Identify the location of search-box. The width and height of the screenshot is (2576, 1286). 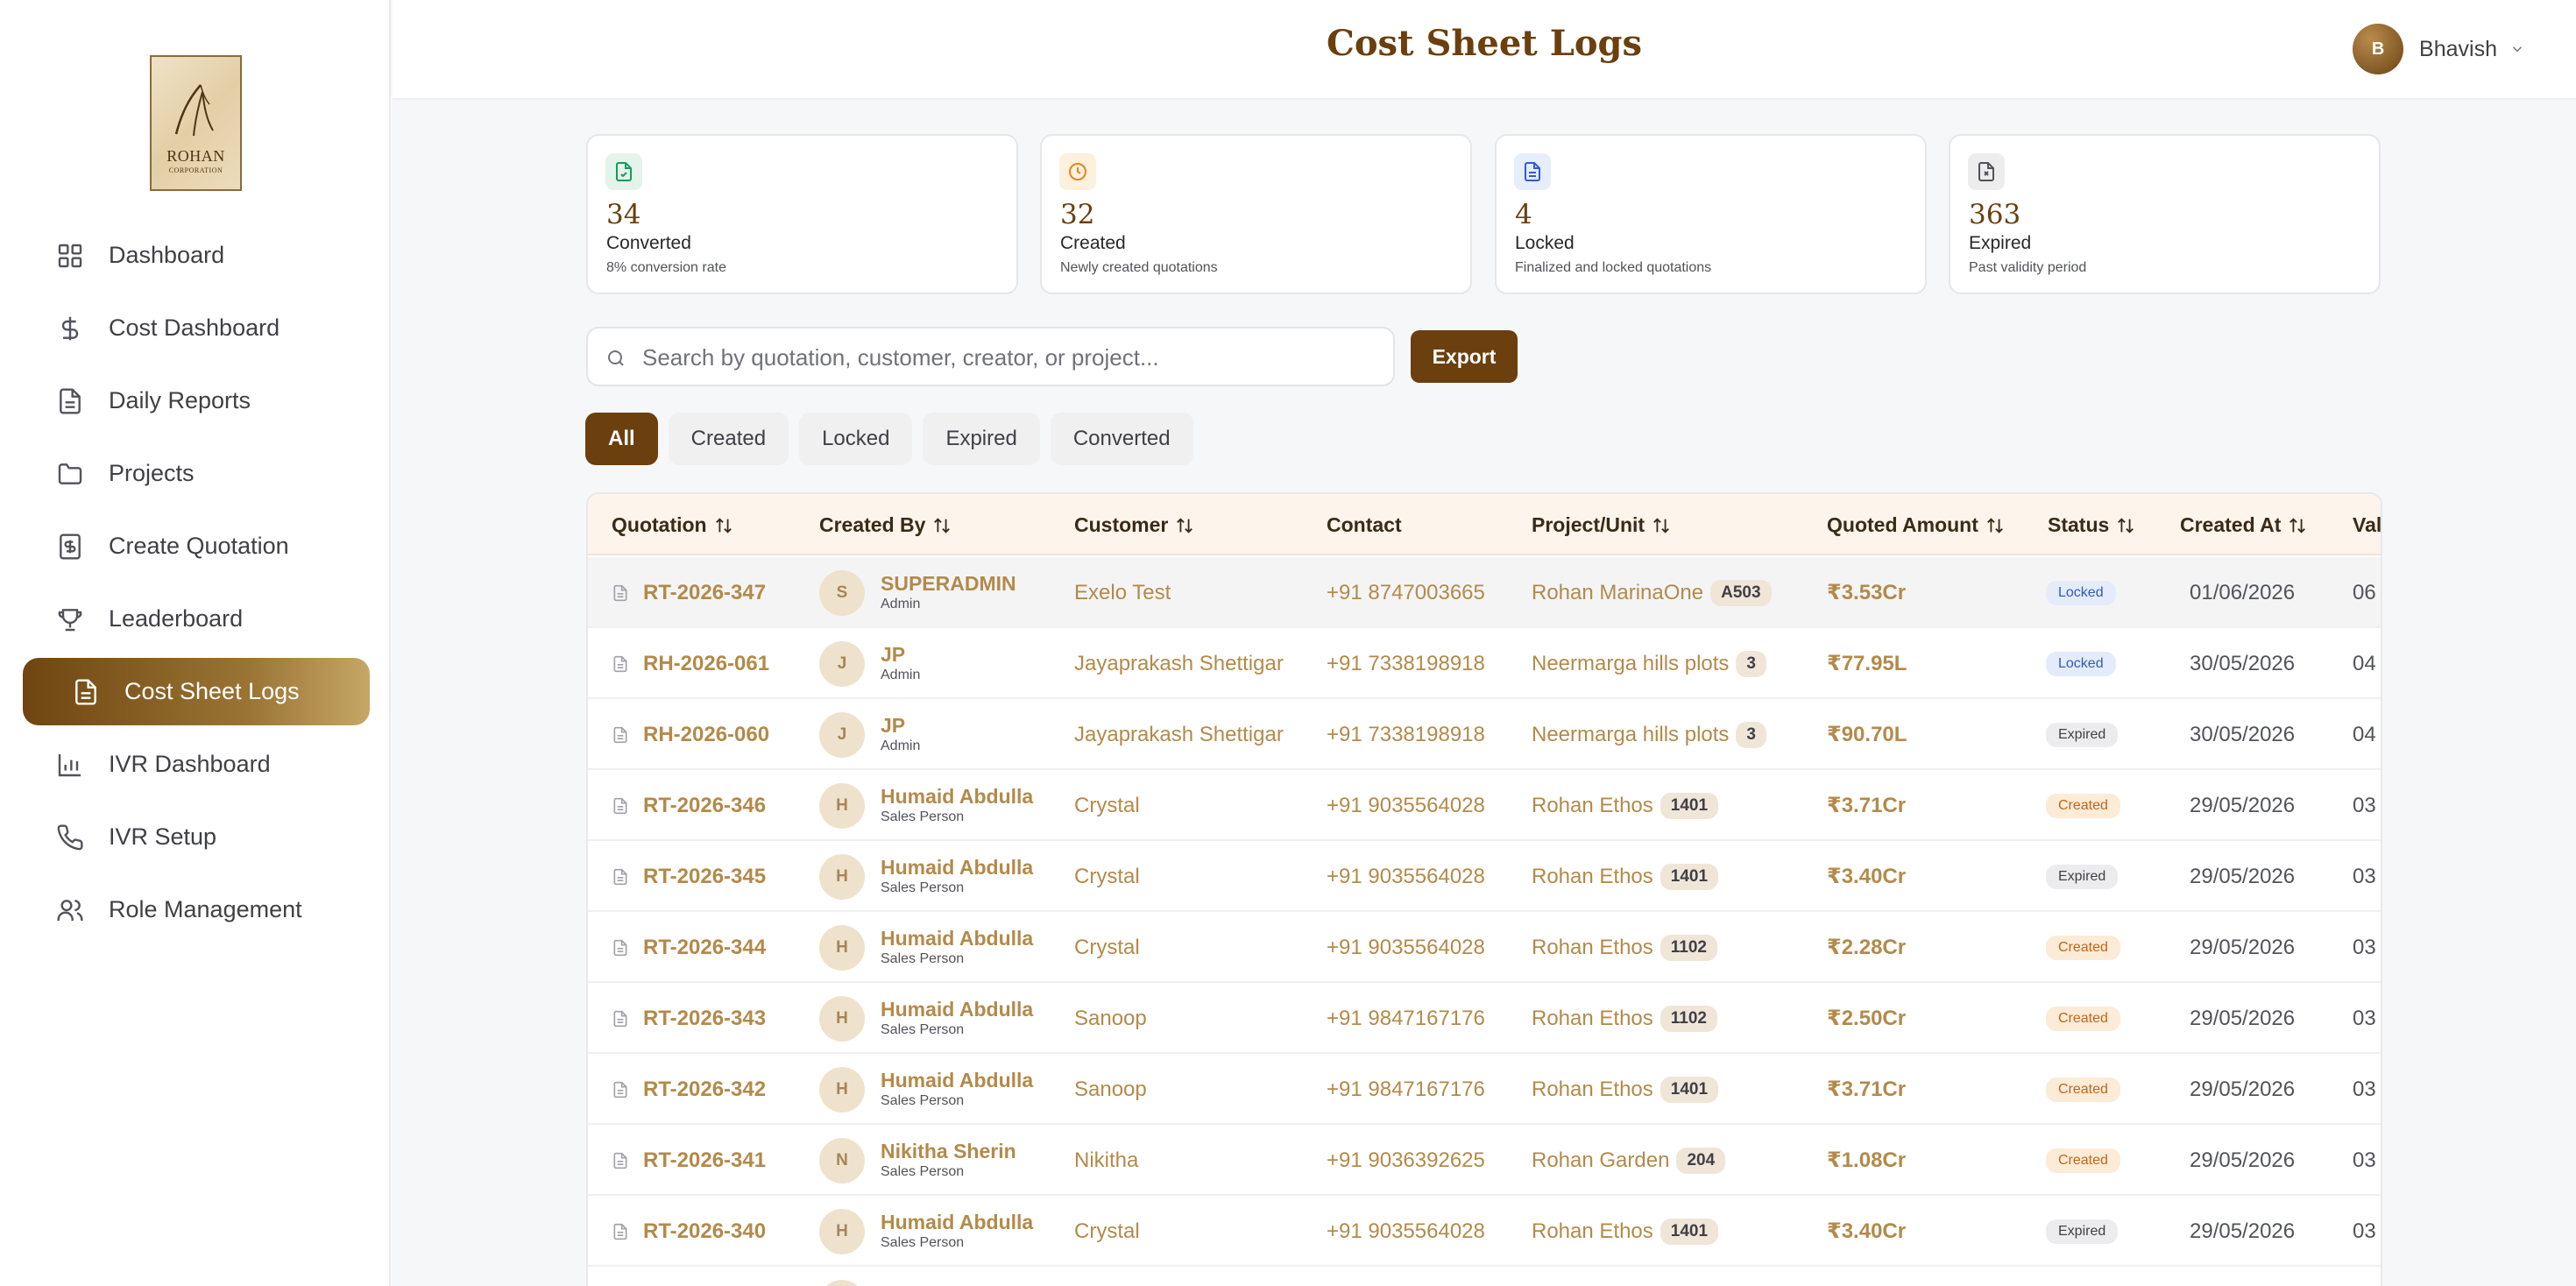
(990, 356).